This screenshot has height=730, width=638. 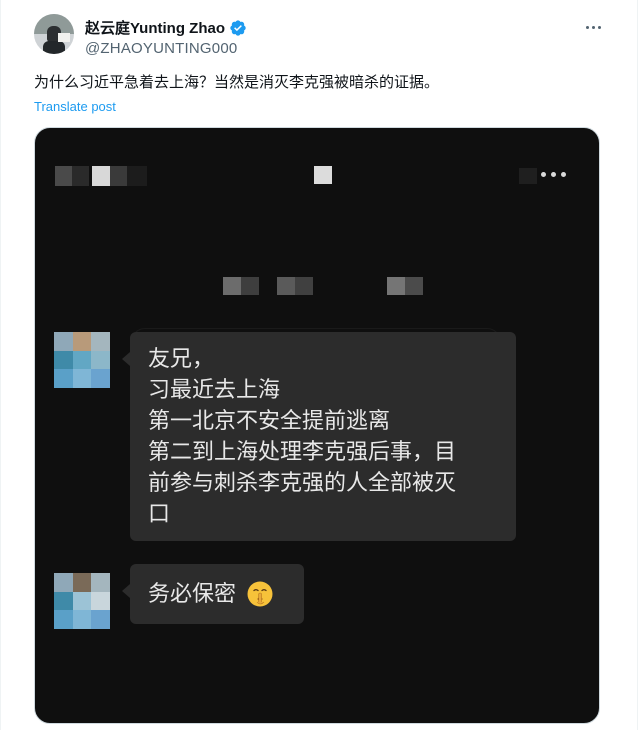 What do you see at coordinates (553, 174) in the screenshot?
I see `chat-menu-icon` at bounding box center [553, 174].